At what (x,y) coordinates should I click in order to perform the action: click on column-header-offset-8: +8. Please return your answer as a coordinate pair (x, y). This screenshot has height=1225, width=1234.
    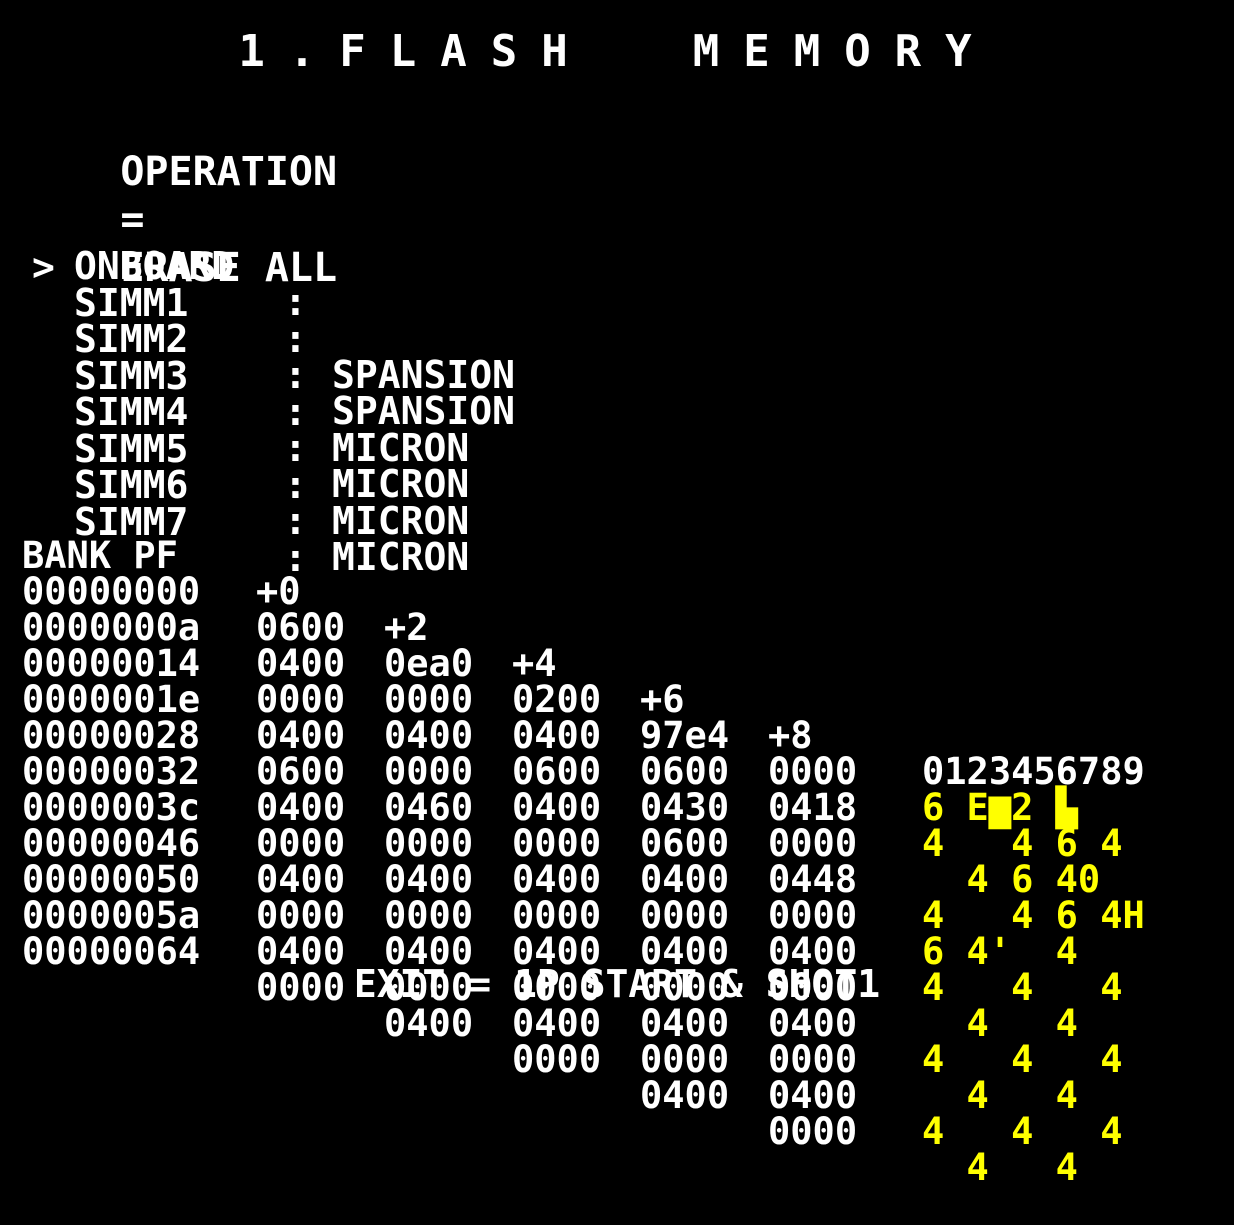
    Looking at the image, I should click on (790, 735).